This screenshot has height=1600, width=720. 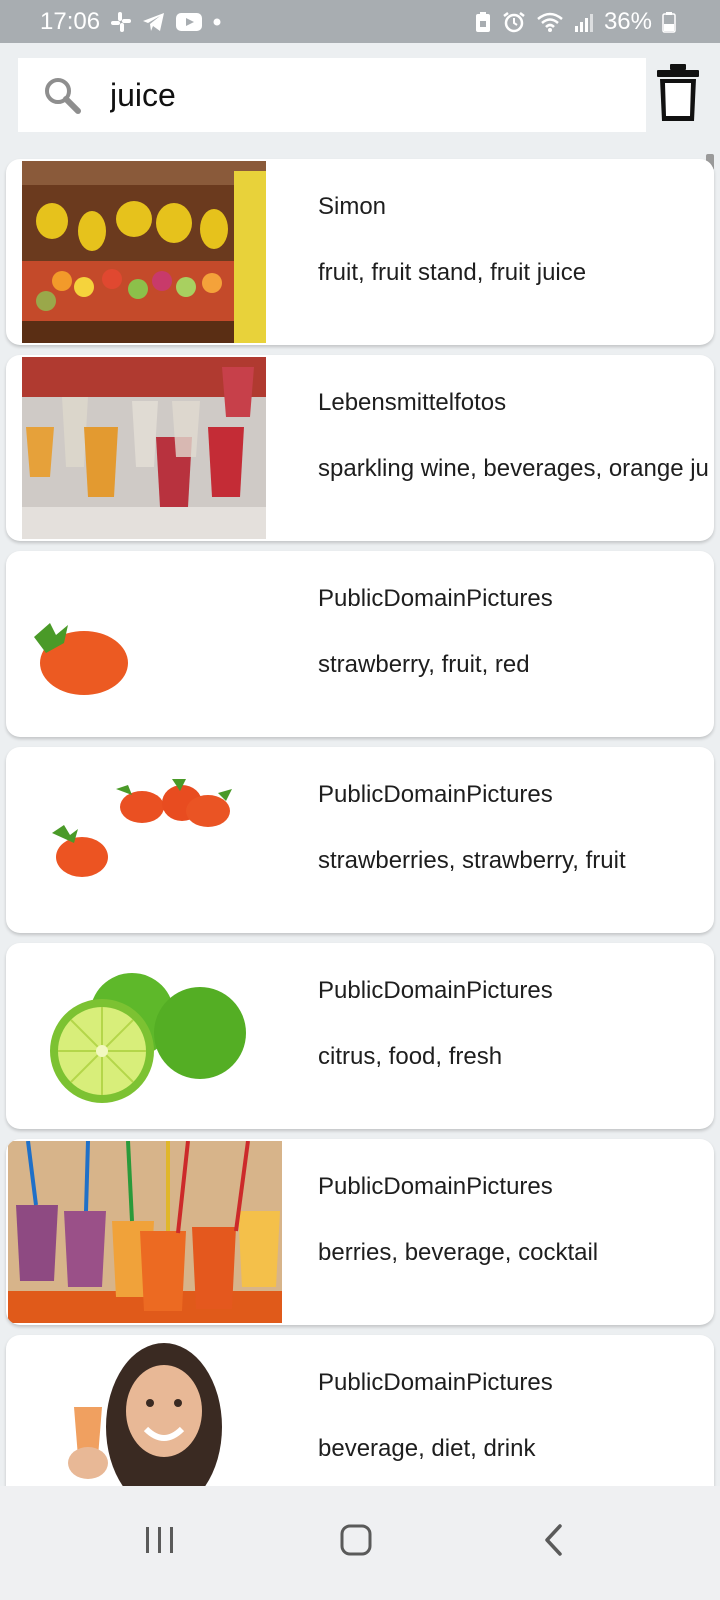 What do you see at coordinates (360, 1036) in the screenshot?
I see `result-card: PublicDomainPictures citrus, food, fresh` at bounding box center [360, 1036].